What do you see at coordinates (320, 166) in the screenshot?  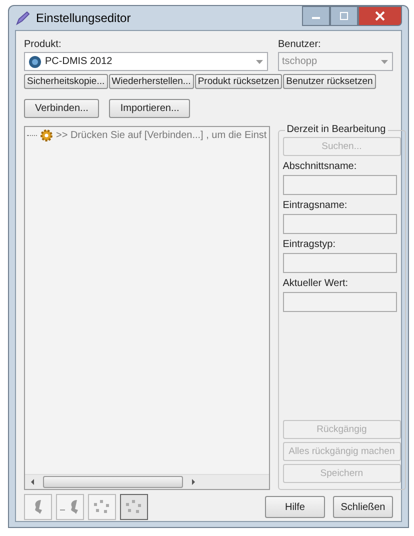 I see `field-label: Abschnittsname:` at bounding box center [320, 166].